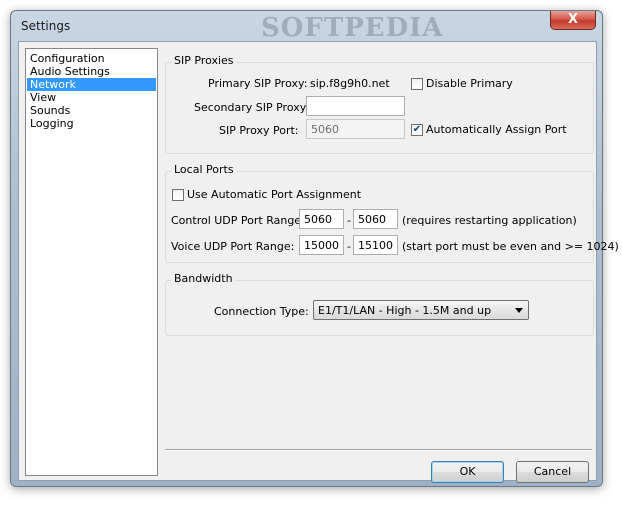 The image size is (622, 505). What do you see at coordinates (519, 310) in the screenshot?
I see `chevron-down-icon` at bounding box center [519, 310].